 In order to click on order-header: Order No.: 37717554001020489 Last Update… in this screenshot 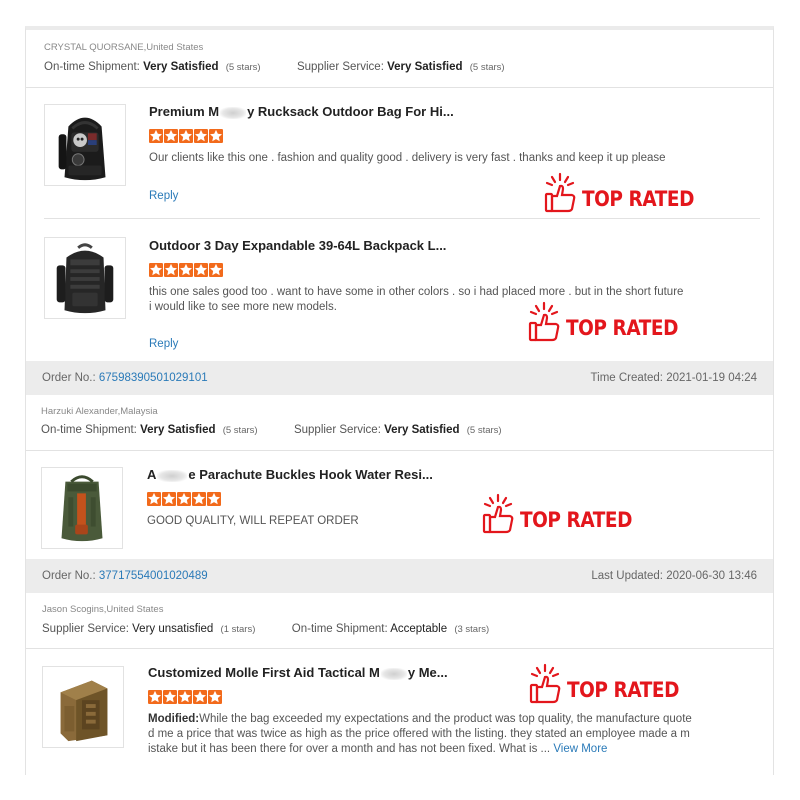, I will do `click(399, 576)`.